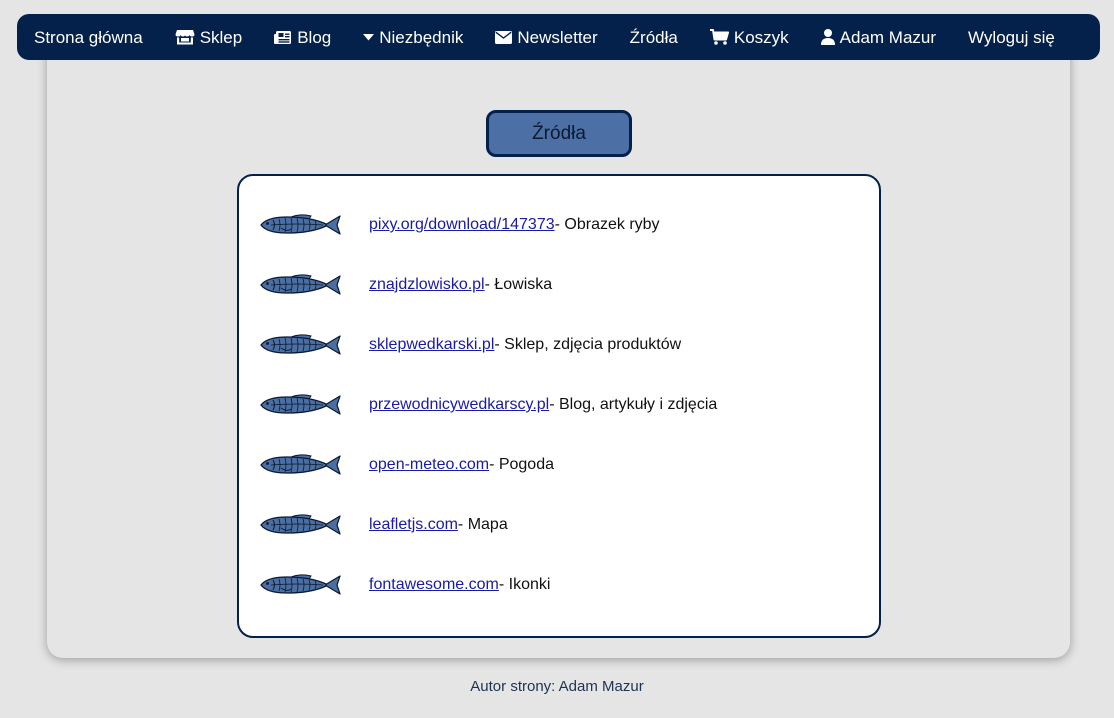 This screenshot has width=1114, height=718. What do you see at coordinates (429, 465) in the screenshot?
I see `source-link: open-meteo.com` at bounding box center [429, 465].